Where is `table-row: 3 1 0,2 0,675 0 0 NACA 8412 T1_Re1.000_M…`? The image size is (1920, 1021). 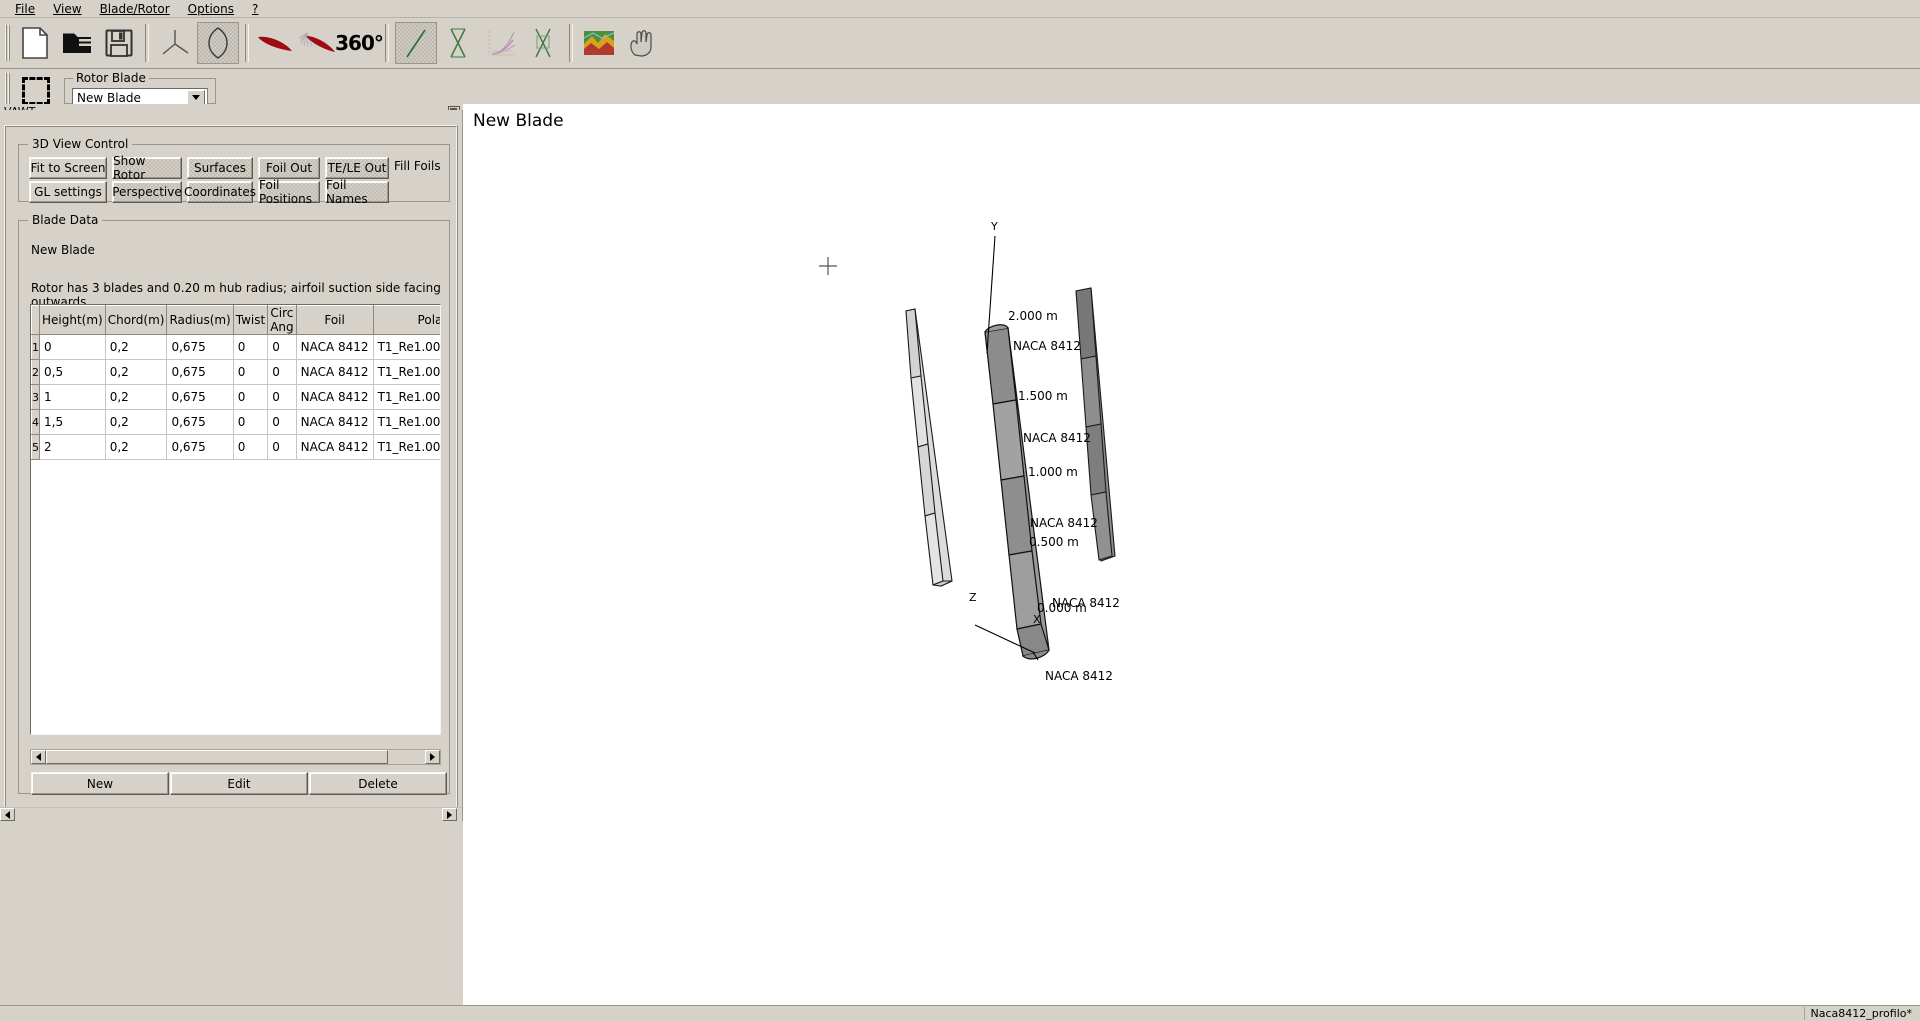 table-row: 3 1 0,2 0,675 0 0 NACA 8412 T1_Re1.000_M… is located at coordinates (235, 397).